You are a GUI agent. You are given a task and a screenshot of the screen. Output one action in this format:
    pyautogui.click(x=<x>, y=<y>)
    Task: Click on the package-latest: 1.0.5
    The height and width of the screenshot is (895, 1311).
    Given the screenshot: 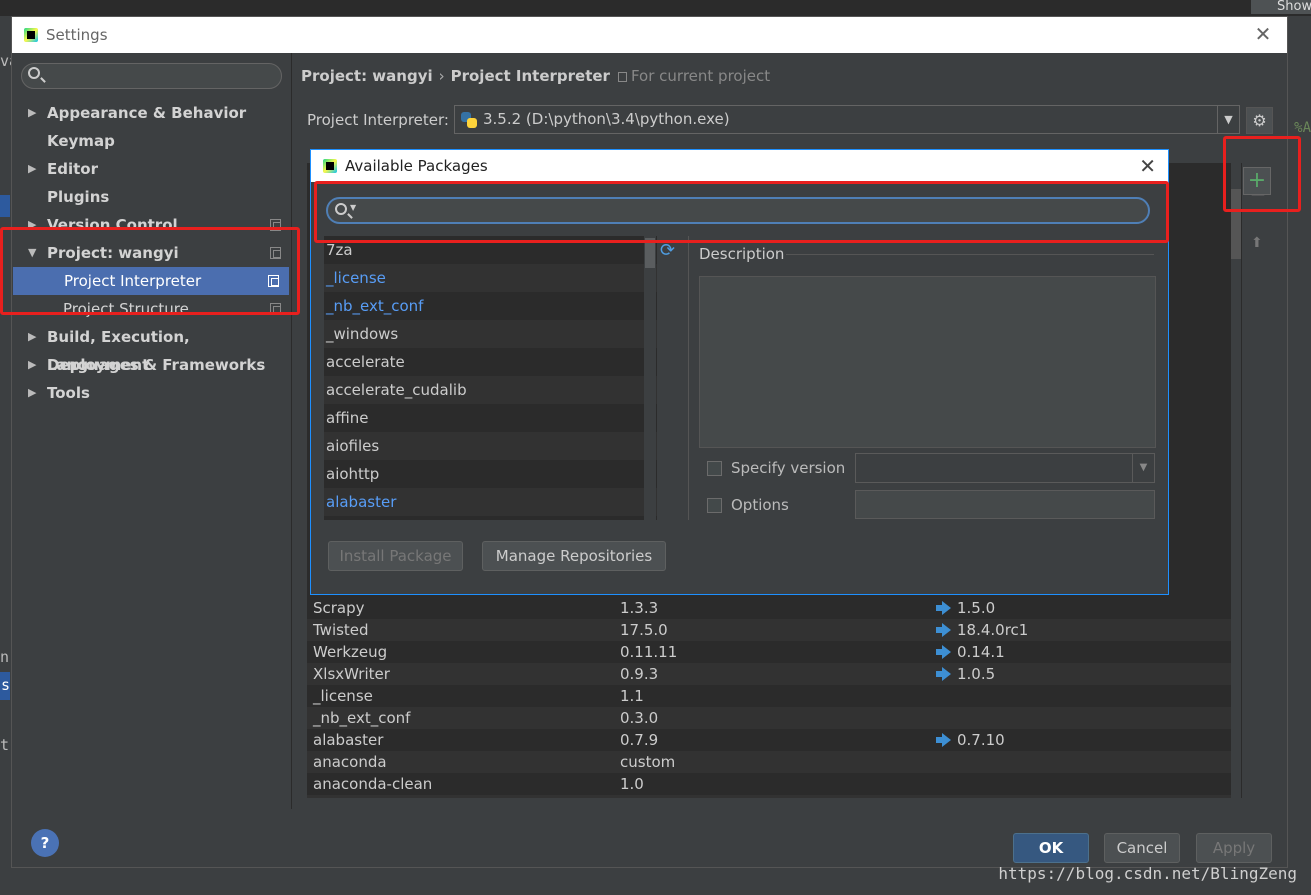 What is the action you would take?
    pyautogui.click(x=961, y=674)
    